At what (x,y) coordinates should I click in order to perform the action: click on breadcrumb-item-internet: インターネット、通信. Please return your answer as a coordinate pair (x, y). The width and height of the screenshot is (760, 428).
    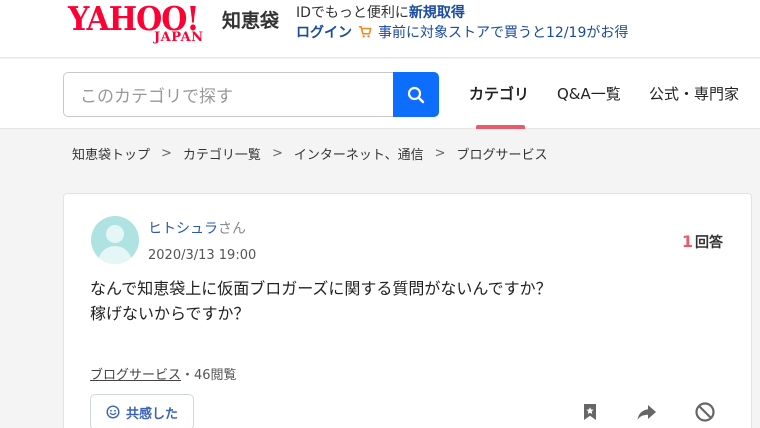
    Looking at the image, I should click on (359, 153).